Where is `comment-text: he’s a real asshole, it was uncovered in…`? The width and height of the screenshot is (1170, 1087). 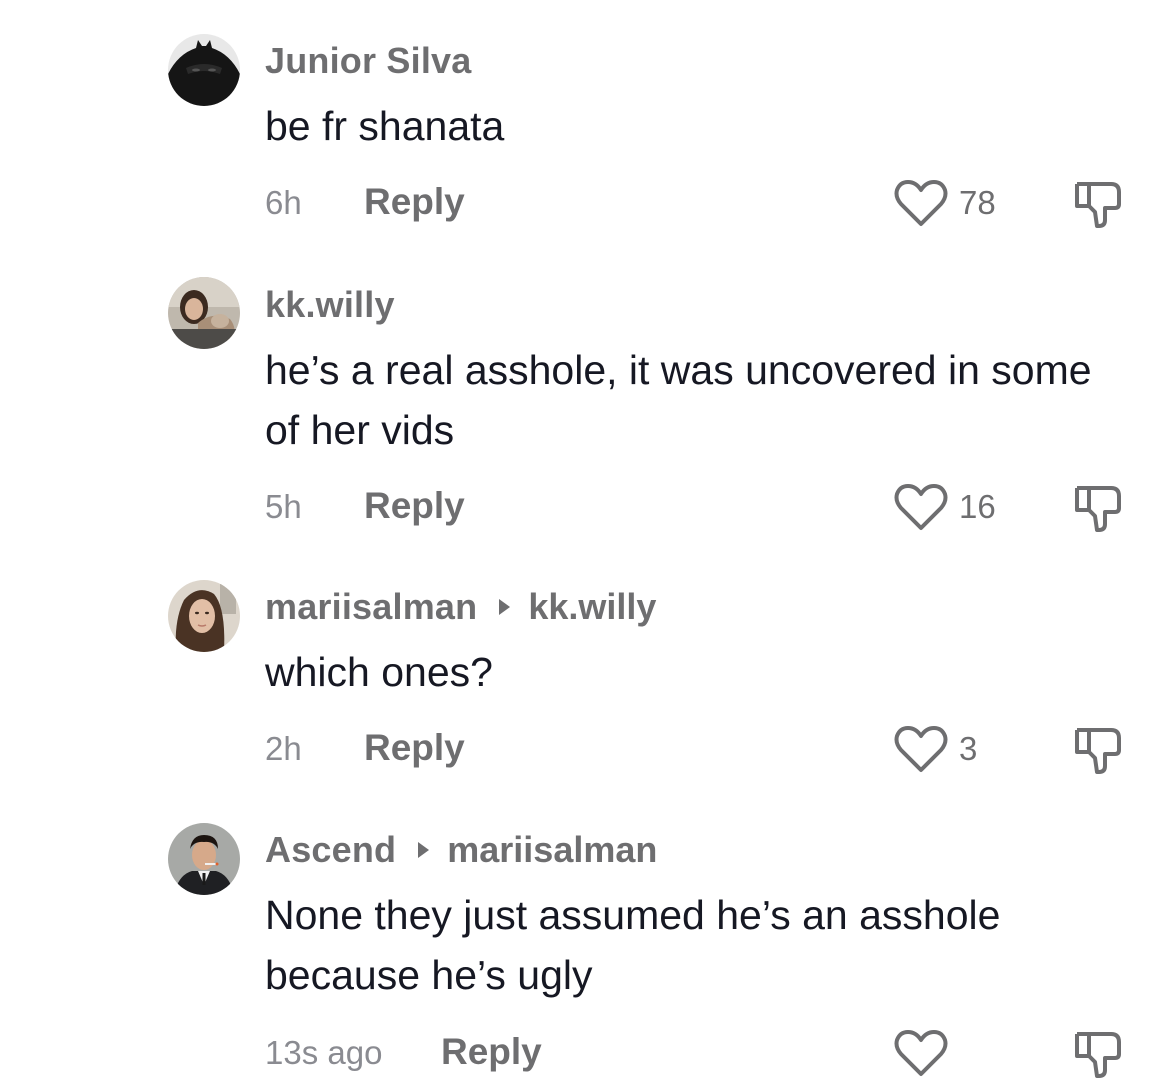
comment-text: he’s a real asshole, it was uncovered in… is located at coordinates (678, 400).